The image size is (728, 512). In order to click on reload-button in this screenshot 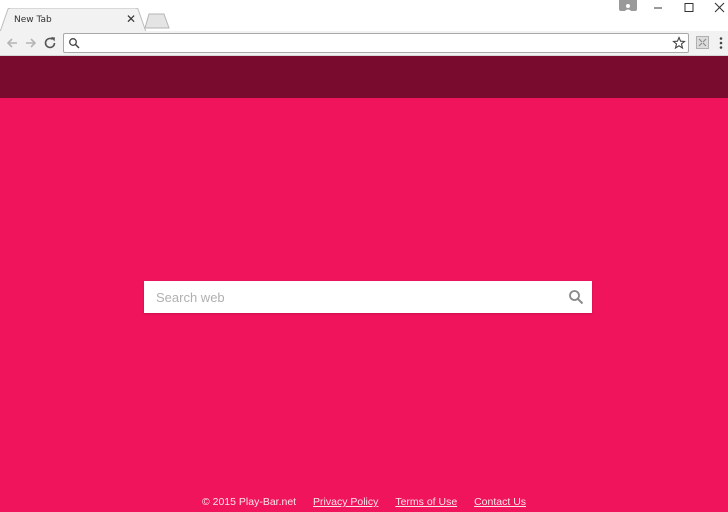, I will do `click(50, 43)`.